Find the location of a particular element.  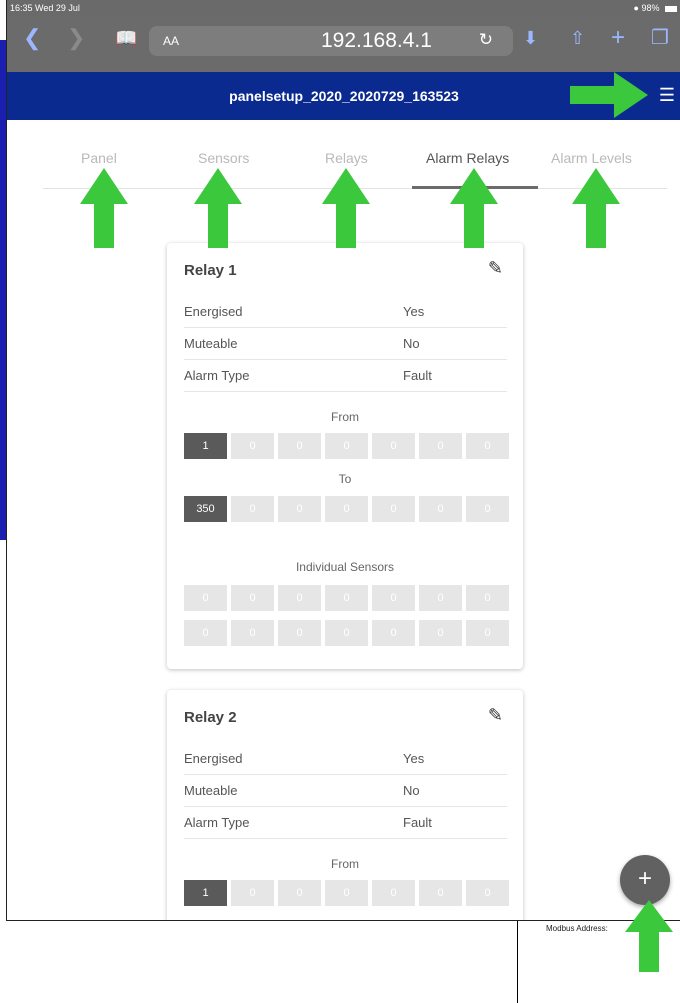

relay-title: Relay 2 is located at coordinates (210, 717).